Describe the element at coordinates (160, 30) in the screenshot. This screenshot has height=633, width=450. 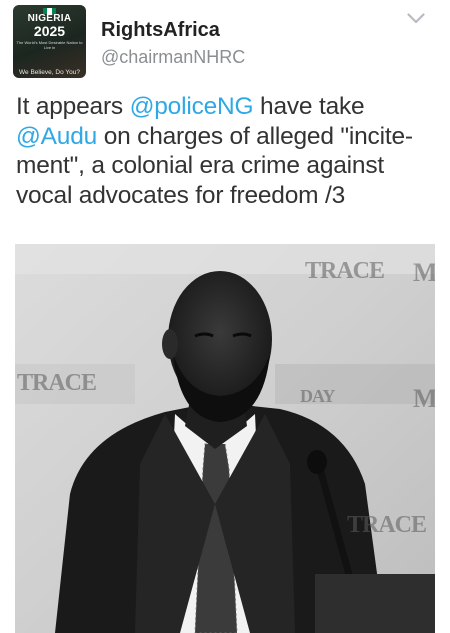
I see `display-name: RightsAfrica` at that location.